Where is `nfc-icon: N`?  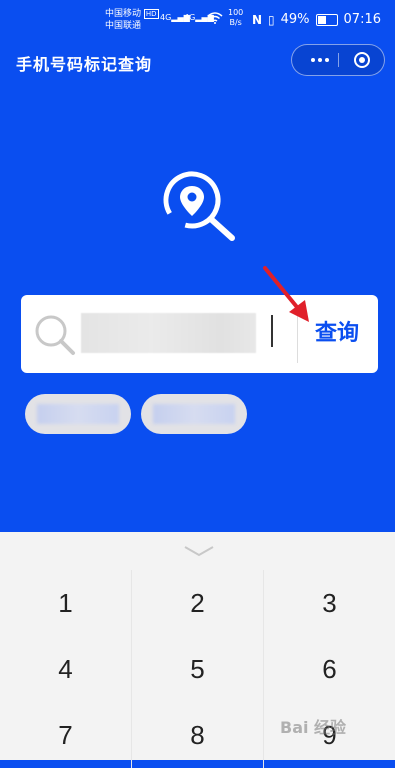 nfc-icon: N is located at coordinates (257, 19).